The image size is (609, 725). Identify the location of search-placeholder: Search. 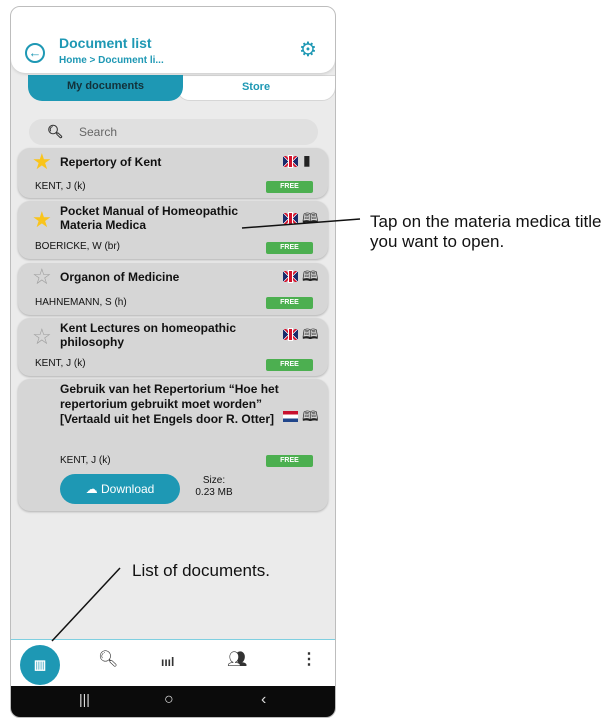
(98, 132).